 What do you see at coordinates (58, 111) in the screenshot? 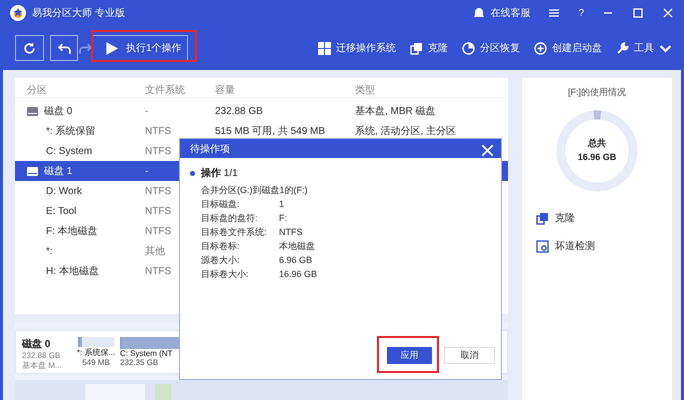
I see `table-cell-text: 磁盘 0` at bounding box center [58, 111].